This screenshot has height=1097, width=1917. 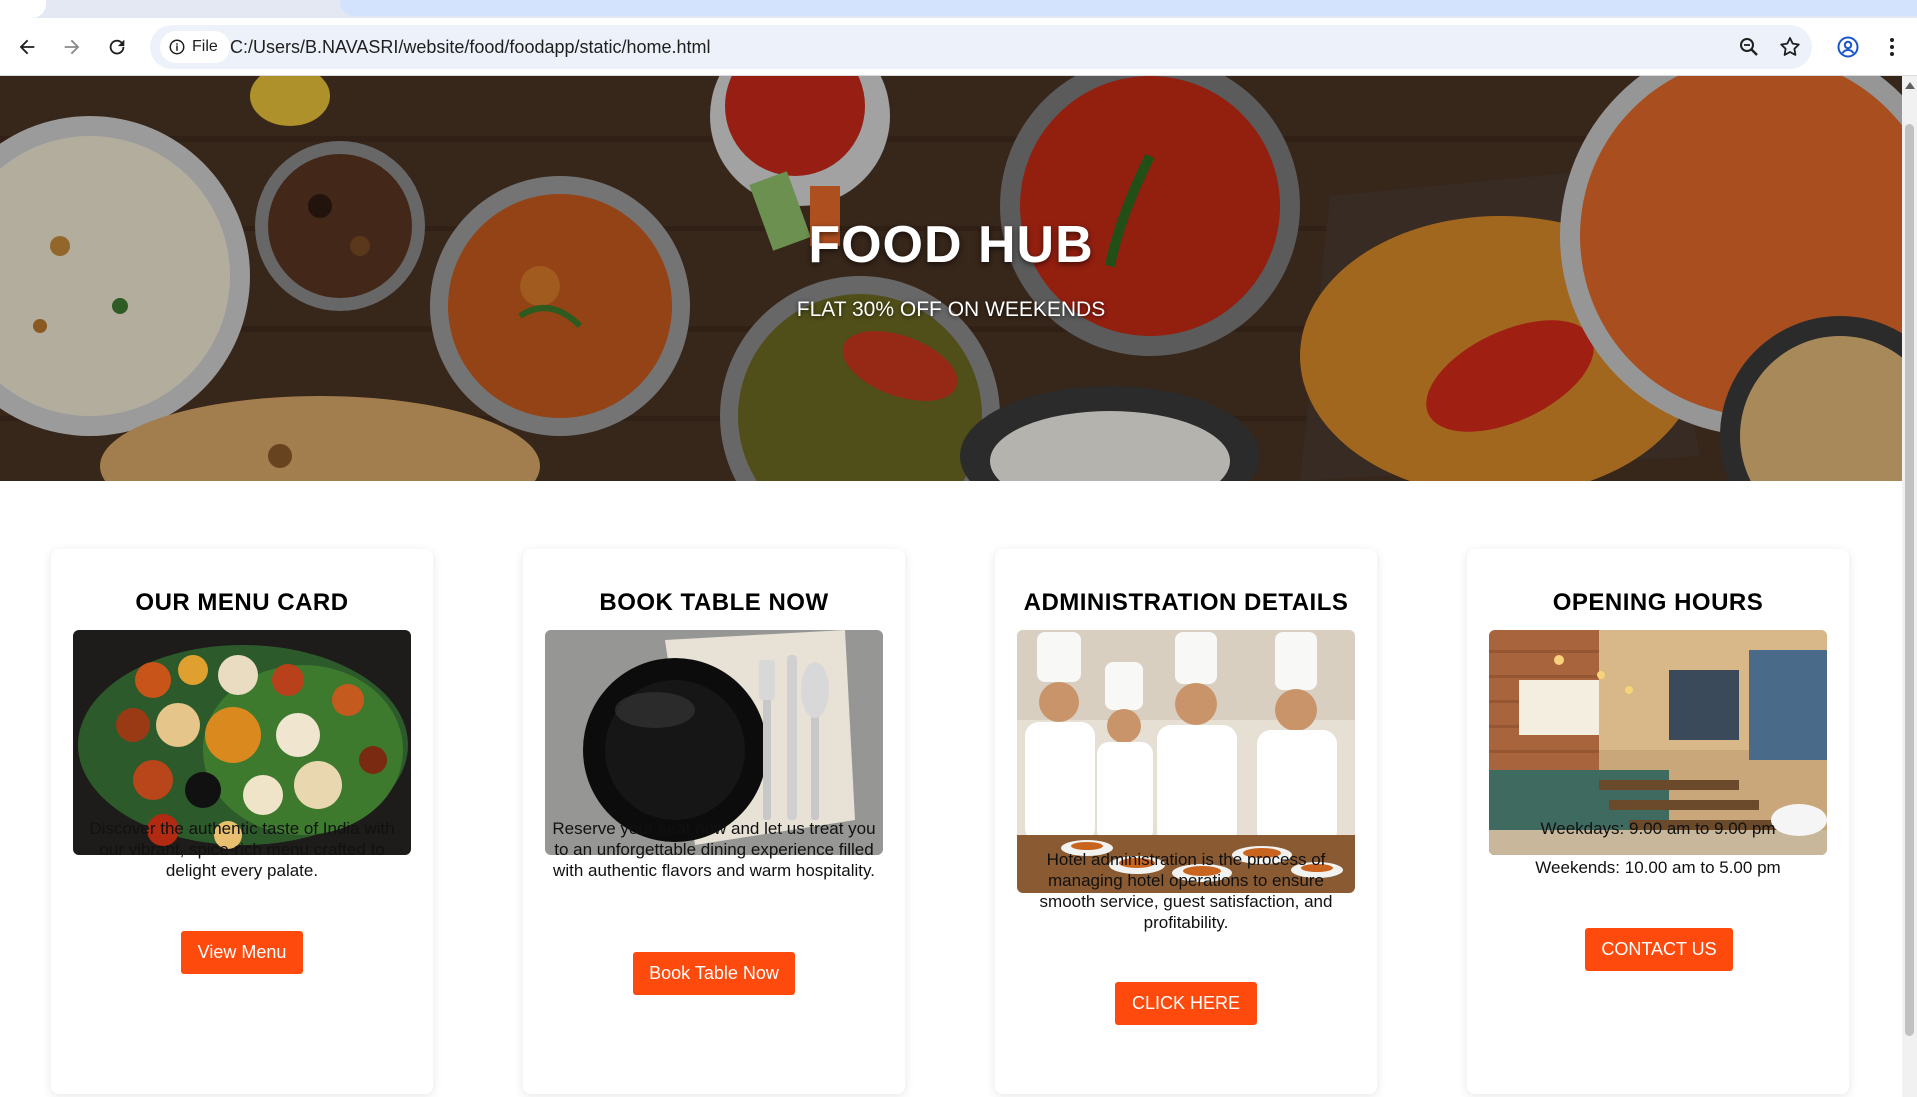 I want to click on view-menu-button: View Menu, so click(x=242, y=952).